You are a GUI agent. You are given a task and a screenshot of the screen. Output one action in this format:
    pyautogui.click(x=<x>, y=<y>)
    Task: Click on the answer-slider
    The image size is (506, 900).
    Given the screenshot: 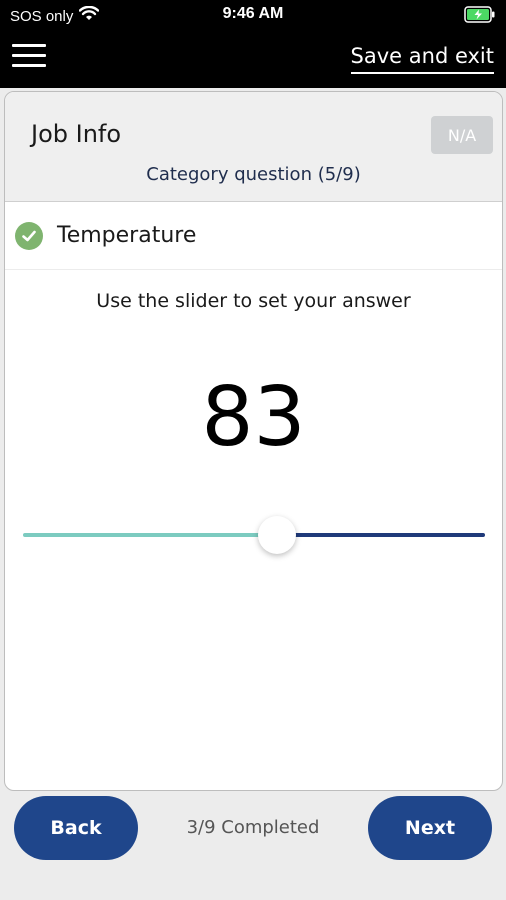 What is the action you would take?
    pyautogui.click(x=254, y=534)
    